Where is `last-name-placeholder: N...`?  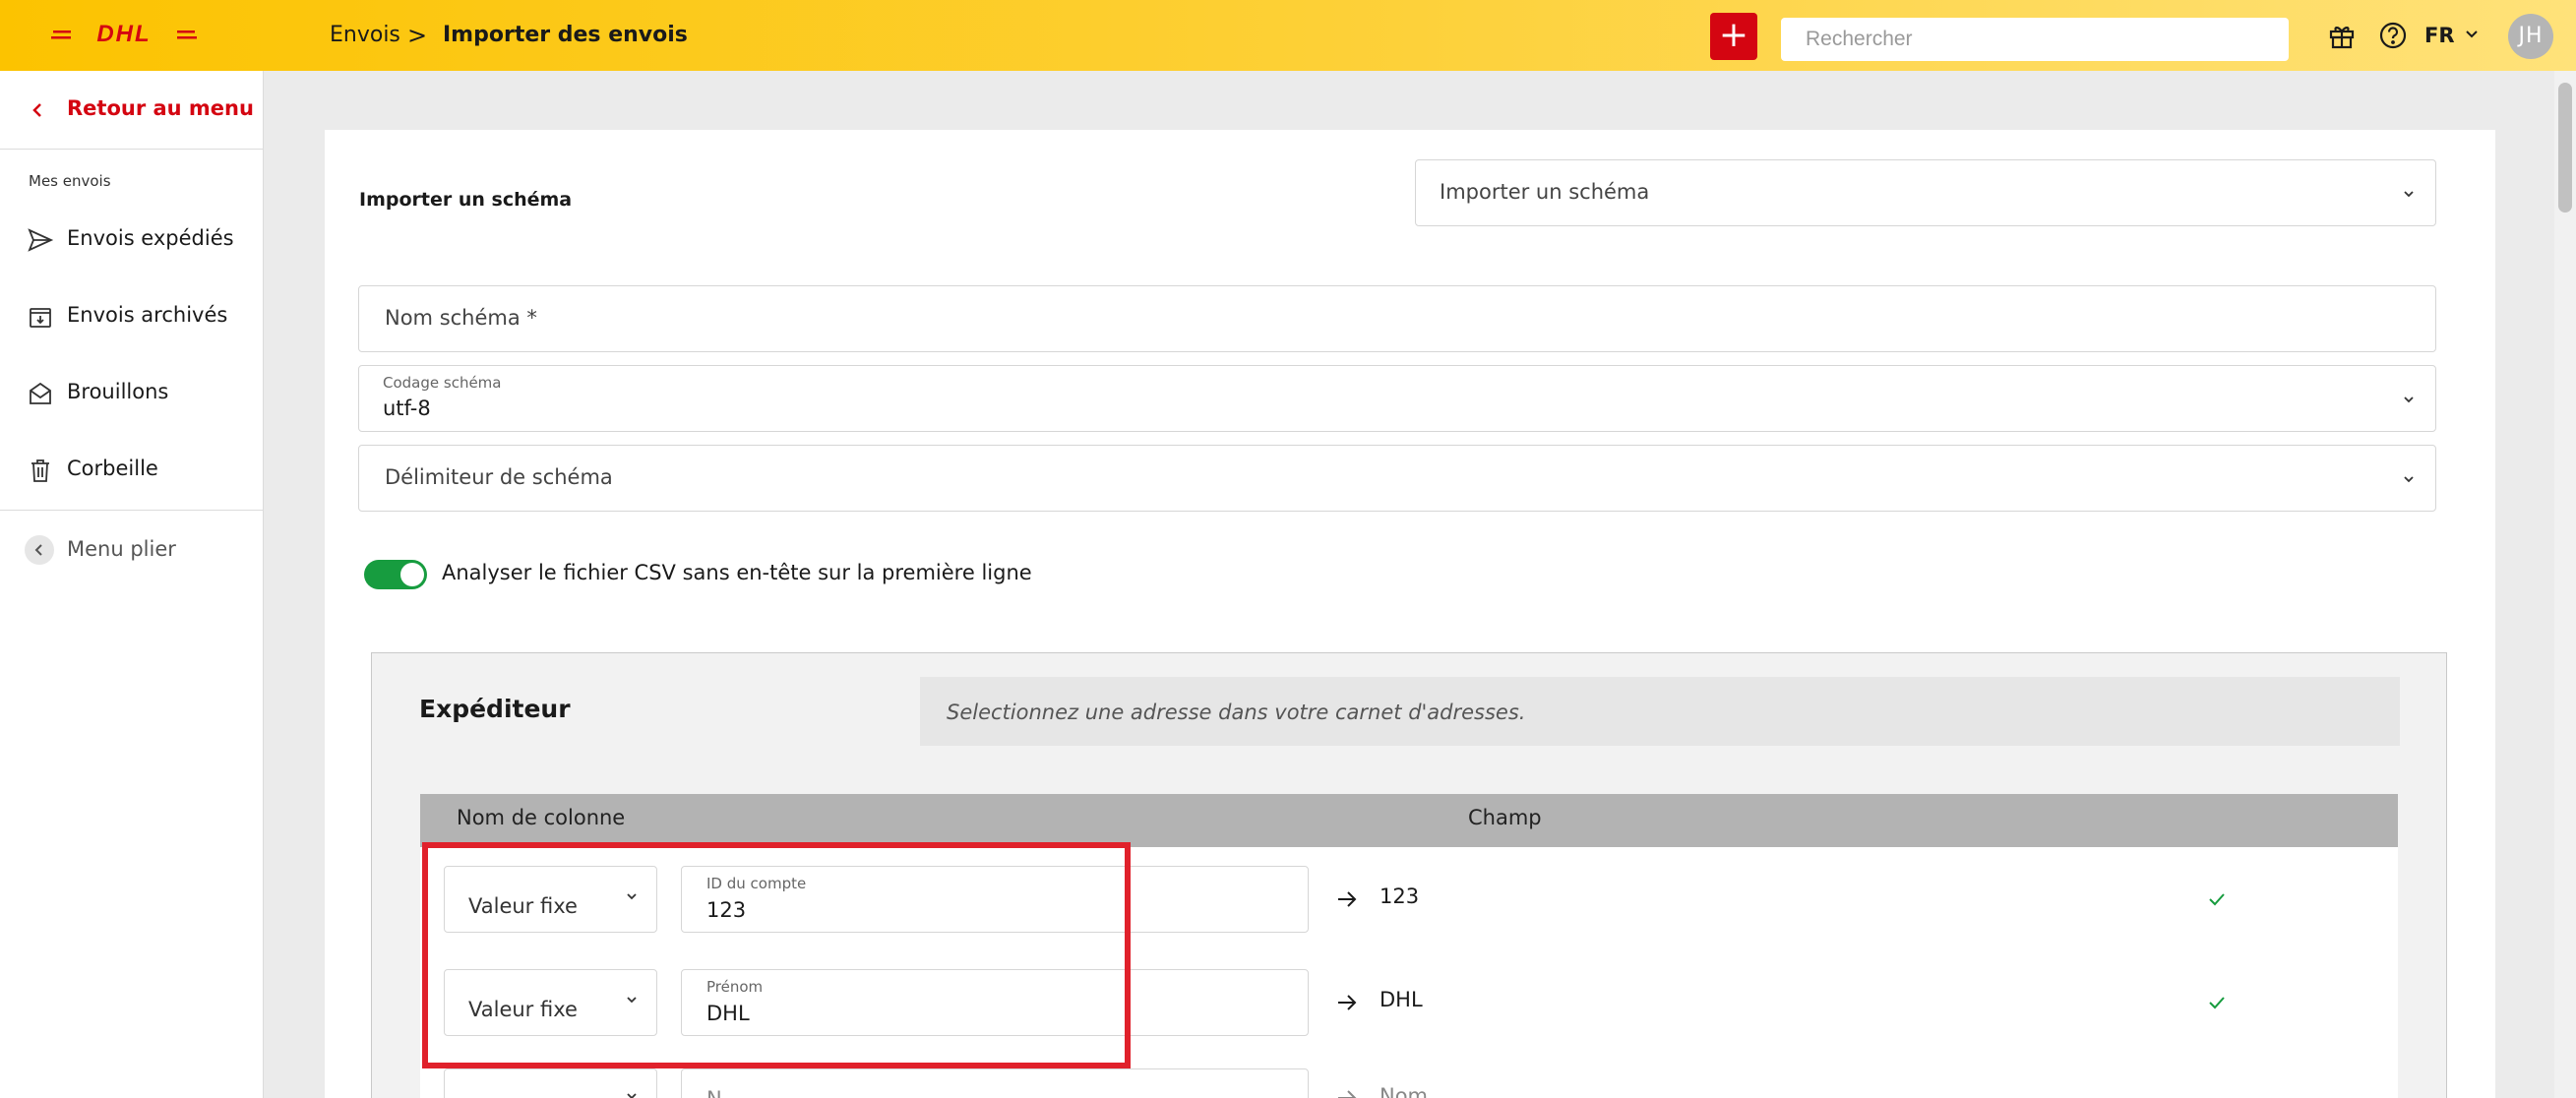
last-name-placeholder: N... is located at coordinates (724, 1092).